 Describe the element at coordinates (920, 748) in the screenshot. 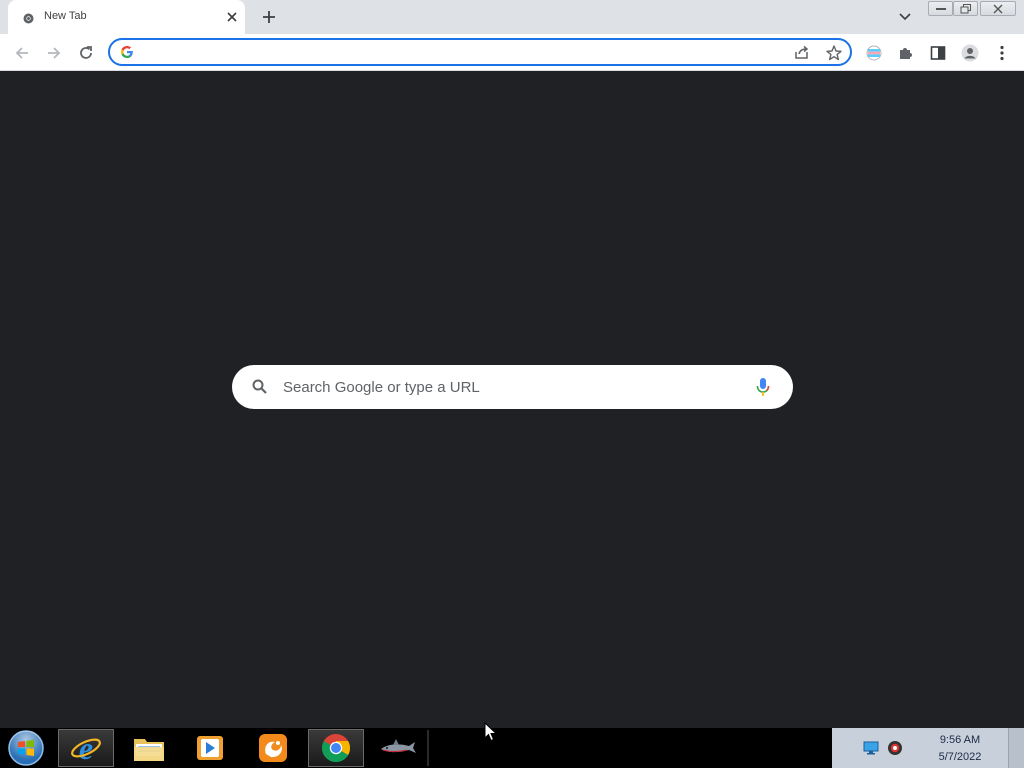

I see `system-tray: 9:56 AM 5/7/2022` at that location.